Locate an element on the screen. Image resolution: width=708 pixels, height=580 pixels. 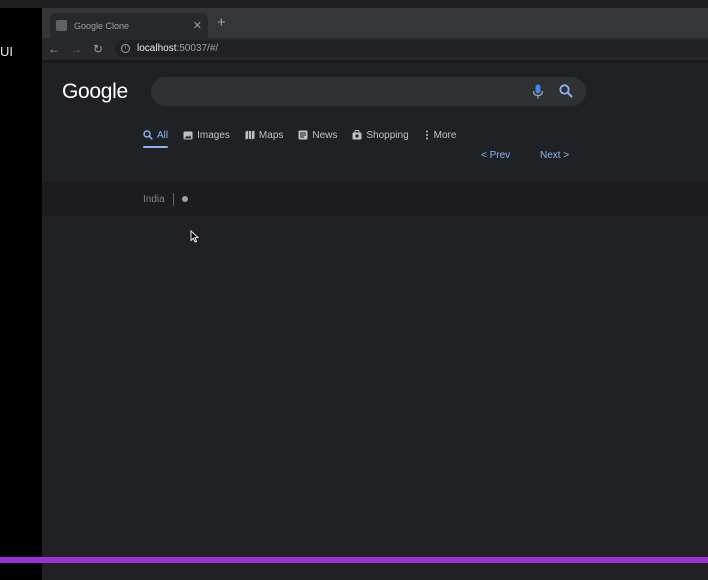
tab-maps-label: Maps is located at coordinates (271, 135).